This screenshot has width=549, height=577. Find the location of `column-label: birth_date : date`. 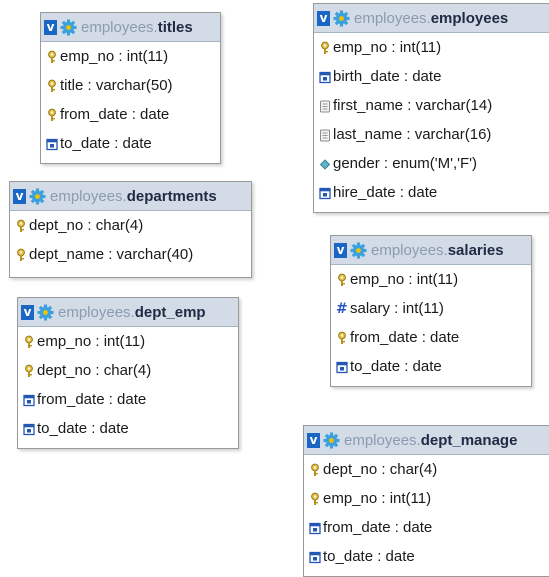

column-label: birth_date : date is located at coordinates (387, 76).